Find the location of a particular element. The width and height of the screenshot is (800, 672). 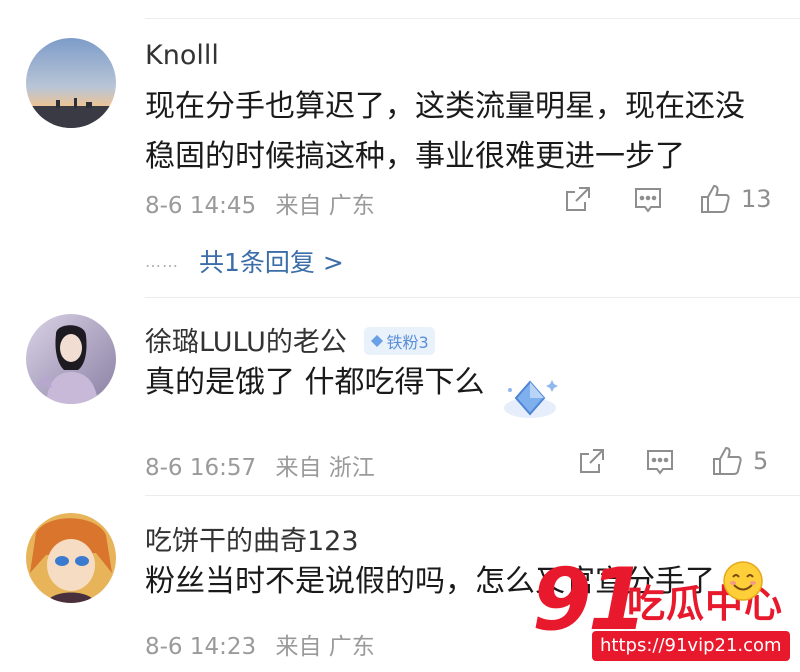

comment-meta: 8-6 14:23 来自 广东 is located at coordinates (266, 644).